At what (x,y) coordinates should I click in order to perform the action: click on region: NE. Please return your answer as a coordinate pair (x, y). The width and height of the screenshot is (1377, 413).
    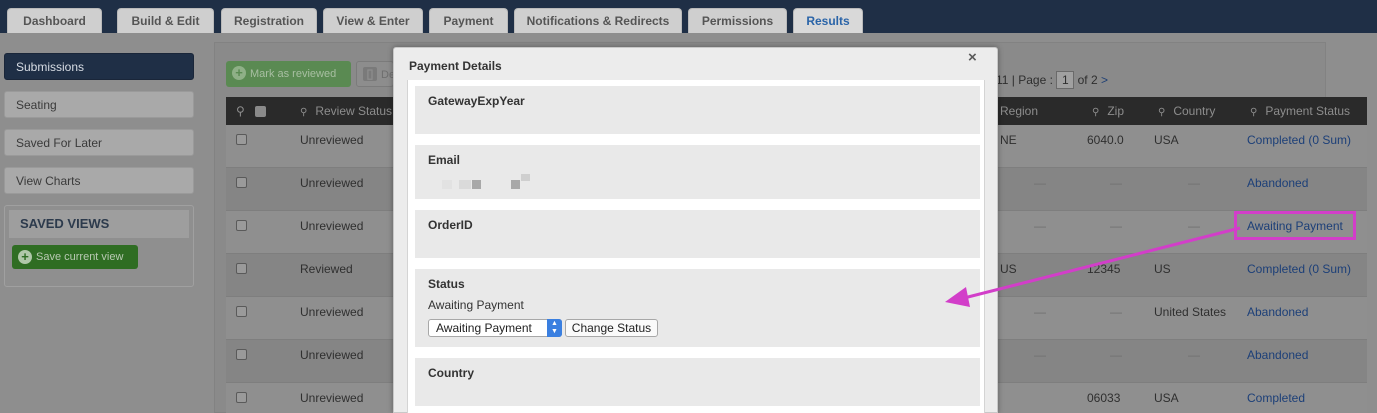
    Looking at the image, I should click on (1008, 140).